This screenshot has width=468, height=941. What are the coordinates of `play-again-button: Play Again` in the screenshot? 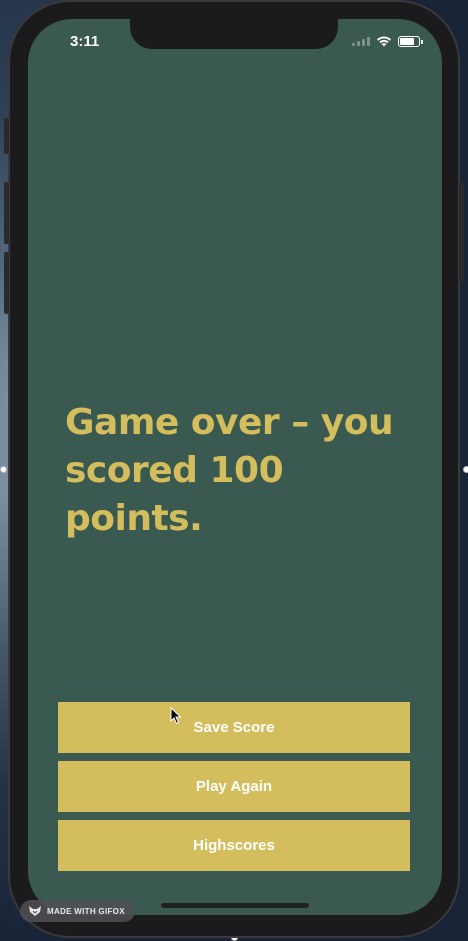 It's located at (234, 786).